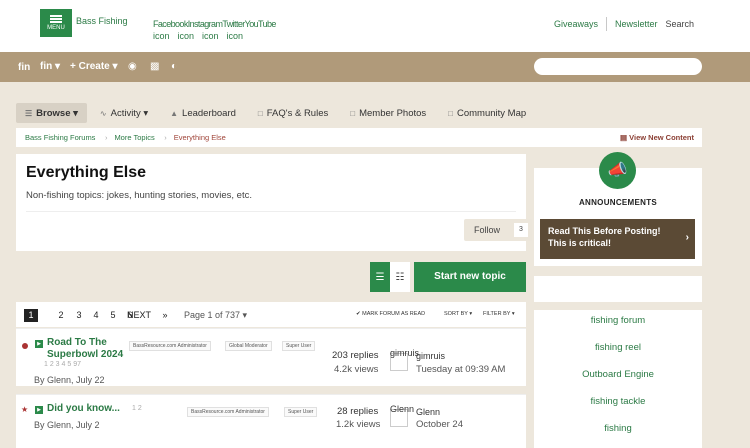 Image resolution: width=750 pixels, height=448 pixels. What do you see at coordinates (380, 277) in the screenshot?
I see `list-view-icon: ☰` at bounding box center [380, 277].